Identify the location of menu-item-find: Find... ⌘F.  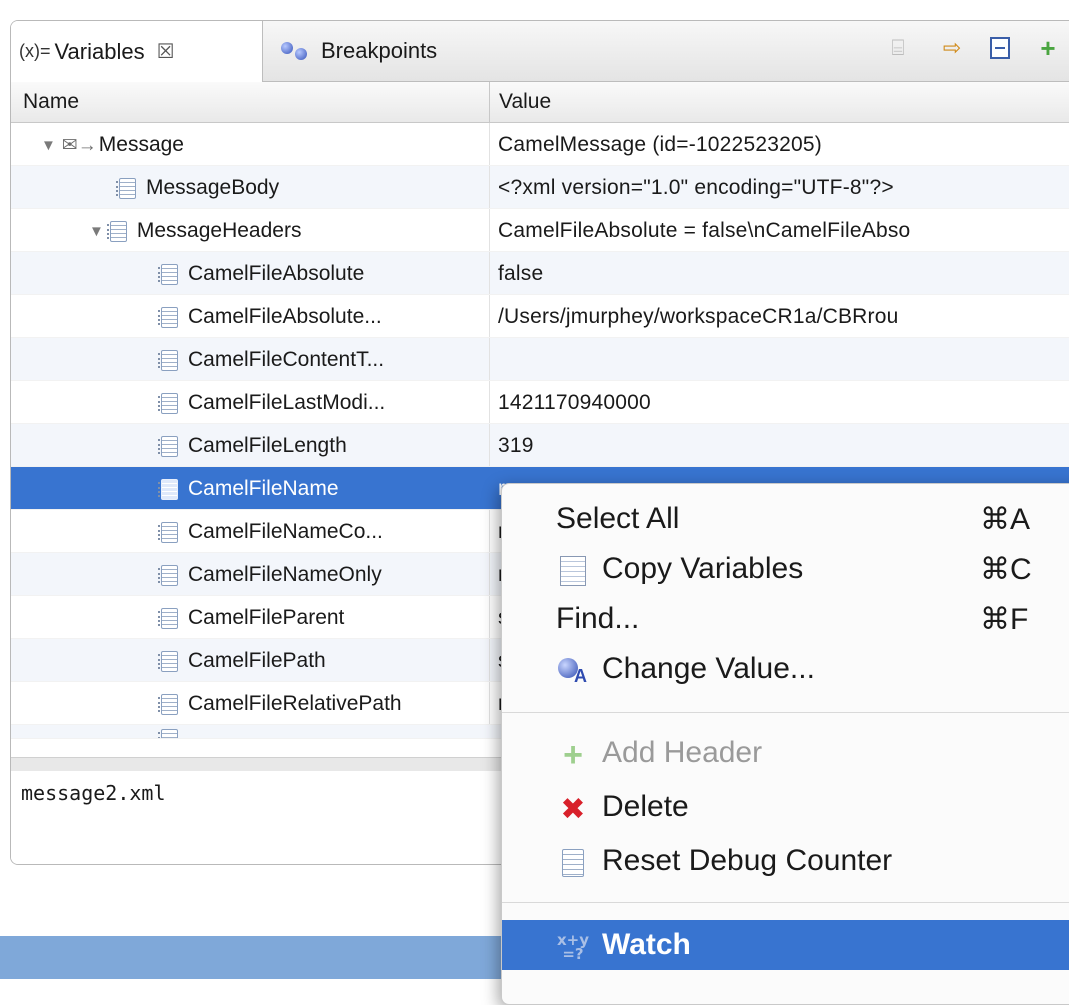
(785, 619).